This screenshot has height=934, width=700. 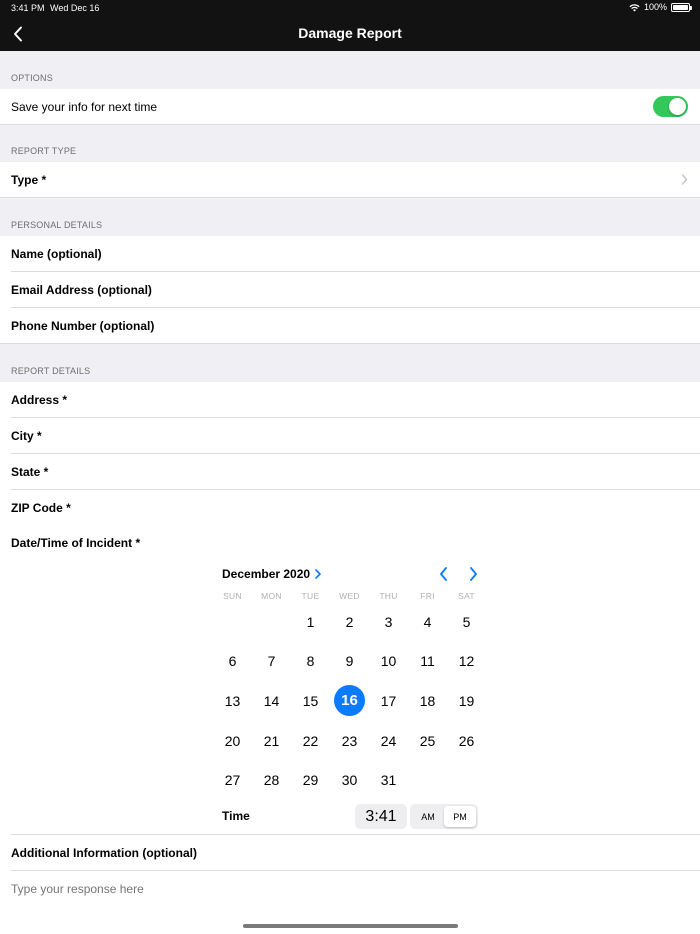 I want to click on weekday-header: SUN MON TUE WED THU FRI SAT, so click(x=349, y=596).